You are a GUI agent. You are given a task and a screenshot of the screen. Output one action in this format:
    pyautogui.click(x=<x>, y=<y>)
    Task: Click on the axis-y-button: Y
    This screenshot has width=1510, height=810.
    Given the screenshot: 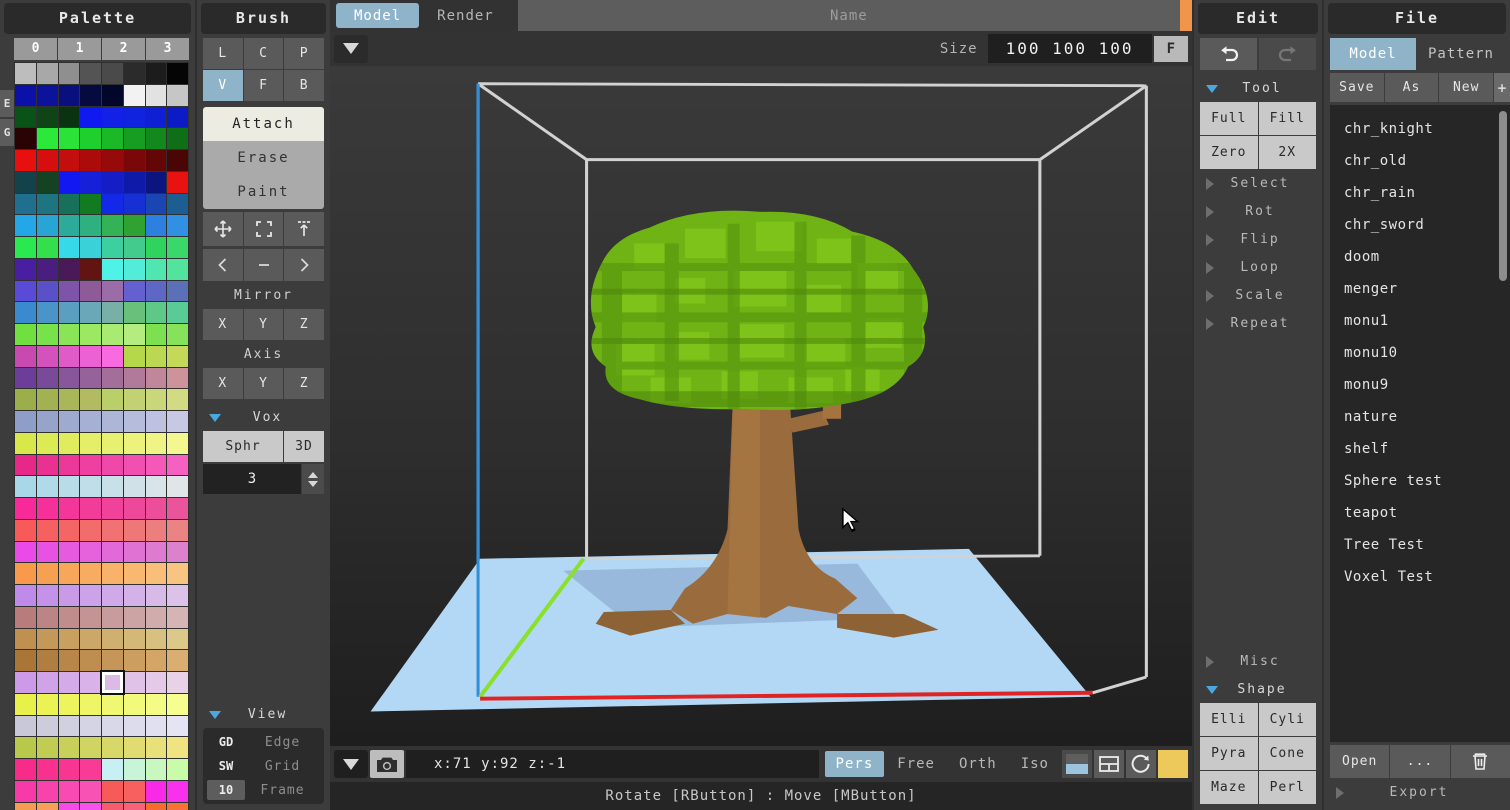 What is the action you would take?
    pyautogui.click(x=263, y=383)
    